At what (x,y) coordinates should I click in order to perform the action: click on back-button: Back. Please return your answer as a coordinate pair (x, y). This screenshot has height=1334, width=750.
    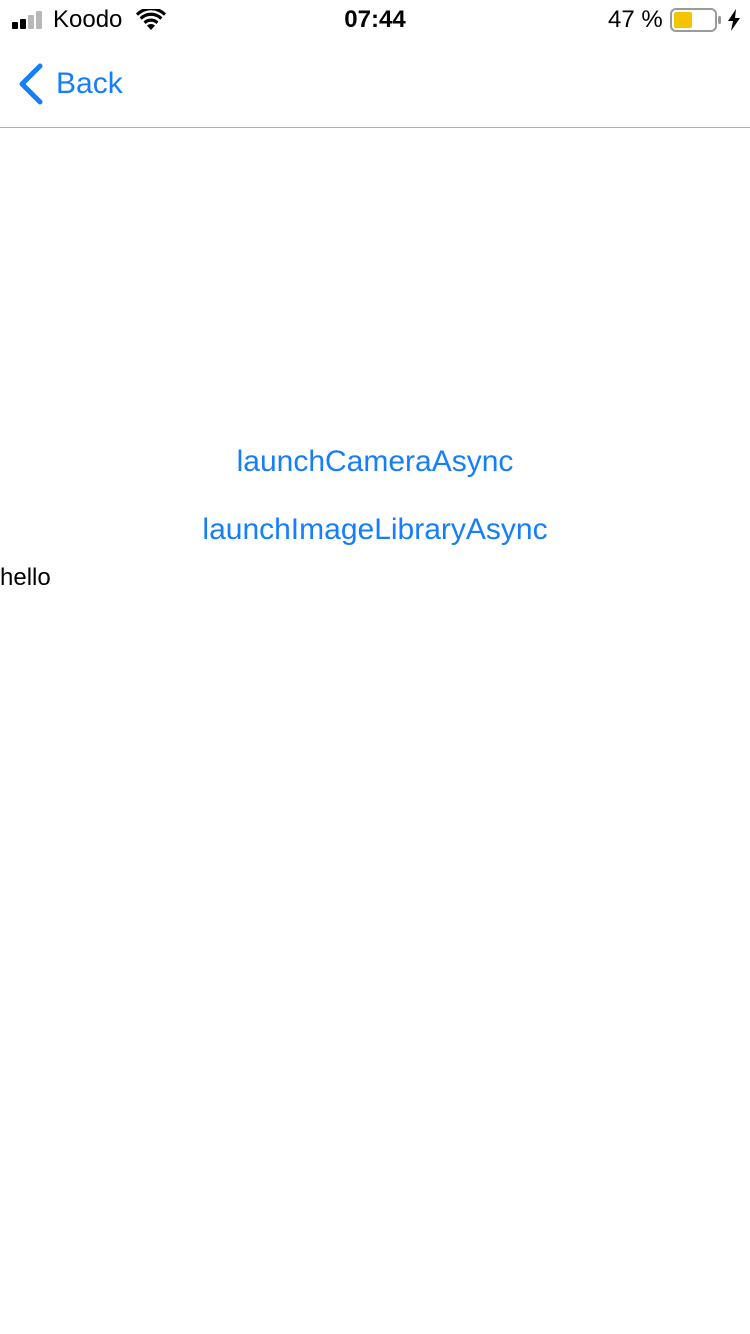
    Looking at the image, I should click on (68, 84).